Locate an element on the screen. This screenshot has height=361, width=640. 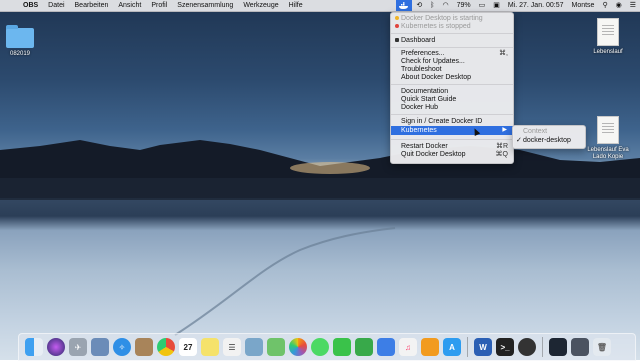
desktop-folder: 082019 is located at coordinates (20, 41).